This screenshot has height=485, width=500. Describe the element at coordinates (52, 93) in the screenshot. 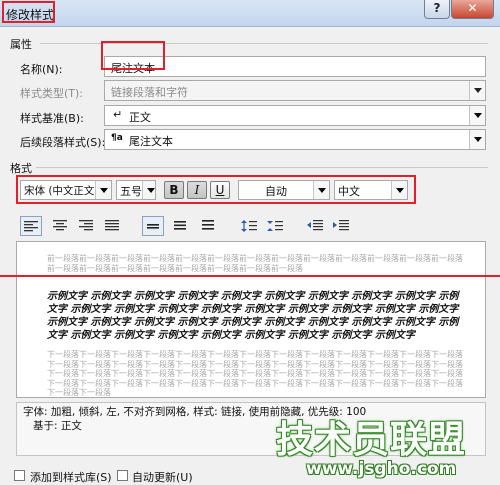

I see `style-type-label: 样式类型(T):` at that location.